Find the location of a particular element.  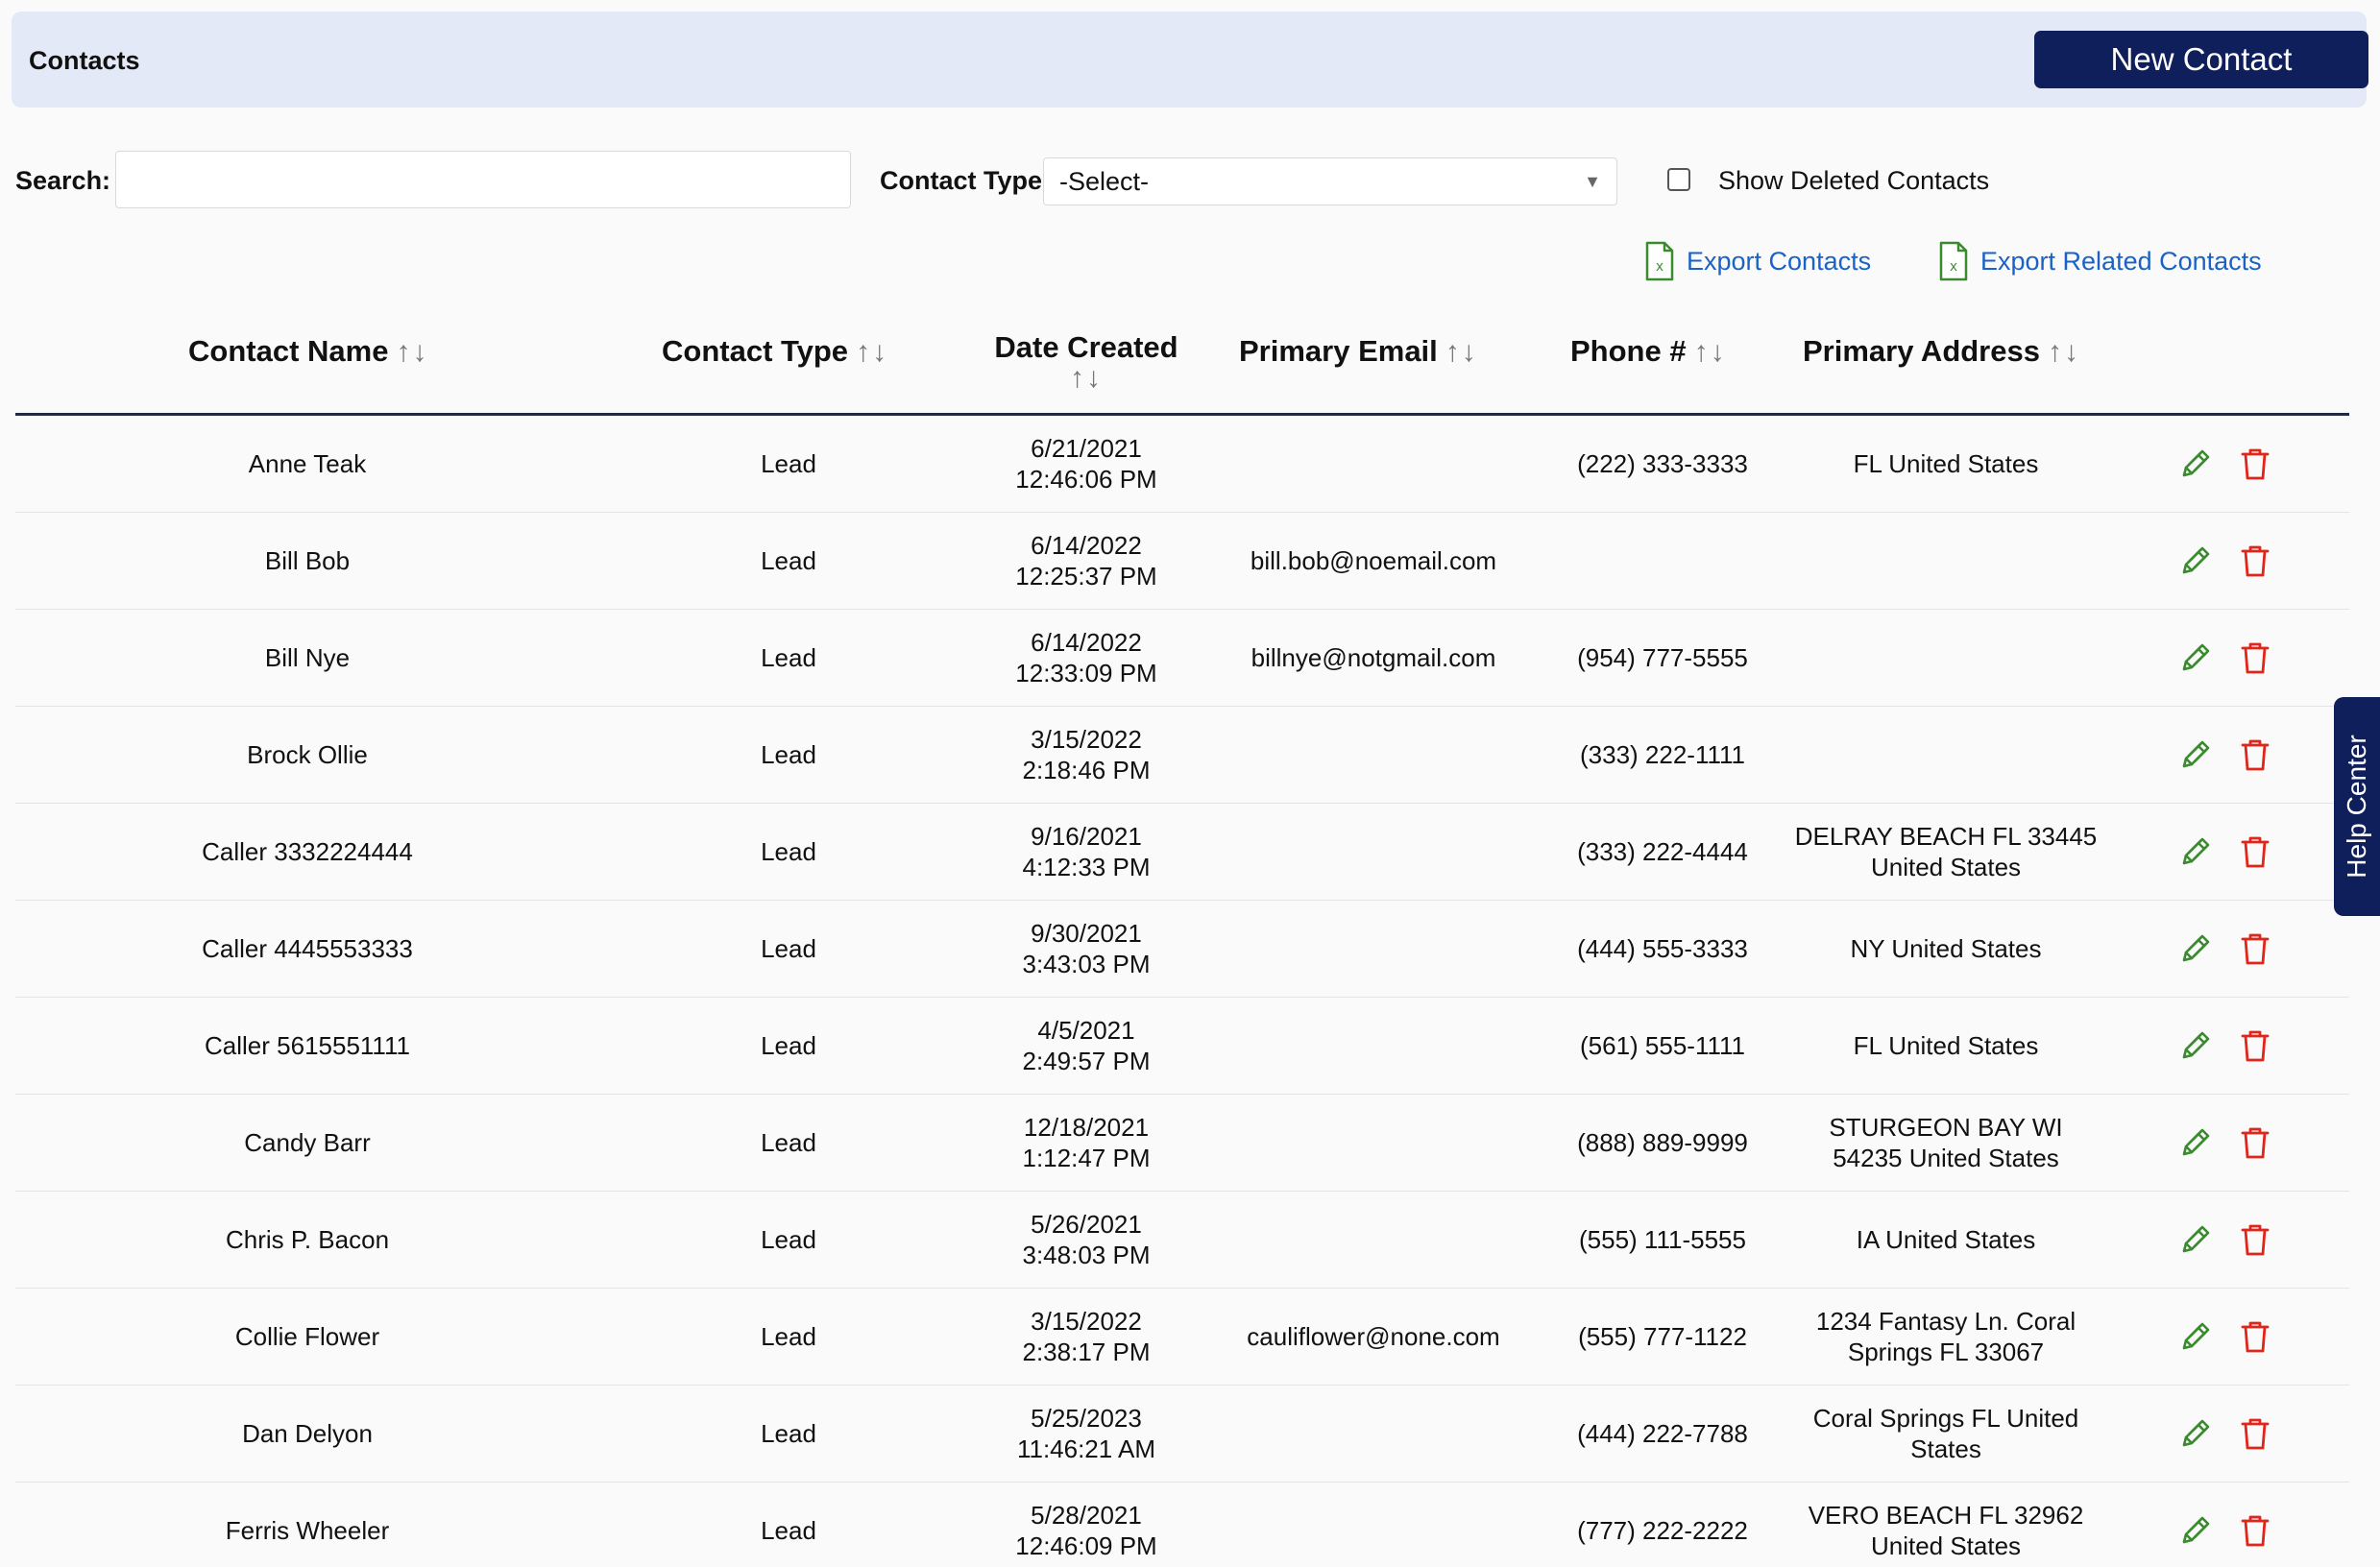

cell-name: Caller 5615551111 is located at coordinates (308, 1045).